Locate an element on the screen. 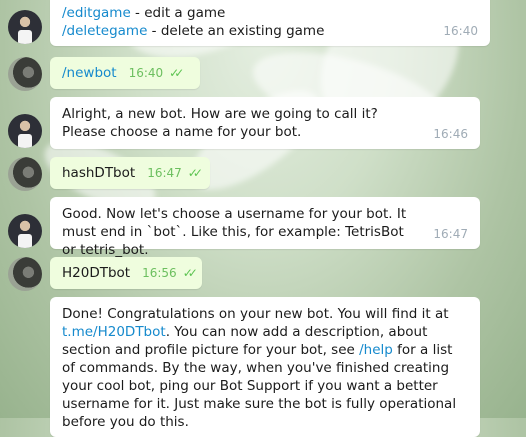 The height and width of the screenshot is (437, 526). message-bubble-outgoing: H20DTbot 16:56 ✓✓ is located at coordinates (126, 273).